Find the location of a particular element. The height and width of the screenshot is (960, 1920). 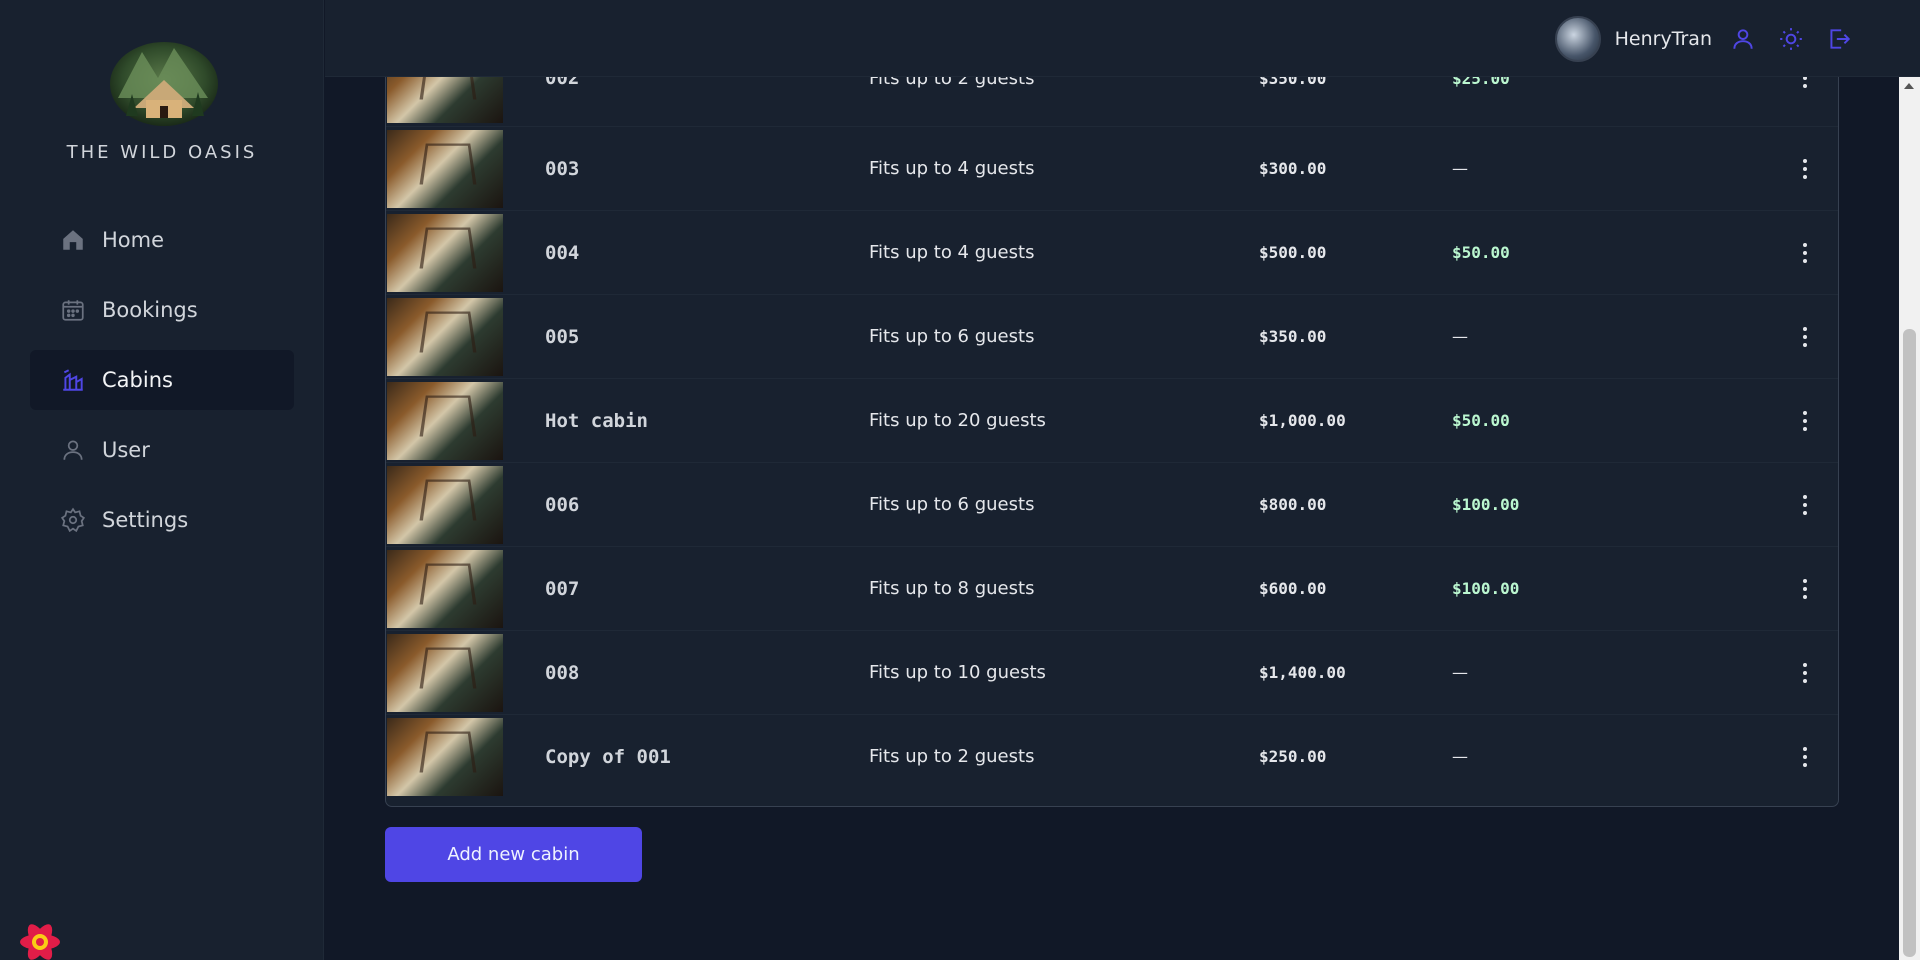

cabin-name: 006 is located at coordinates (562, 504).